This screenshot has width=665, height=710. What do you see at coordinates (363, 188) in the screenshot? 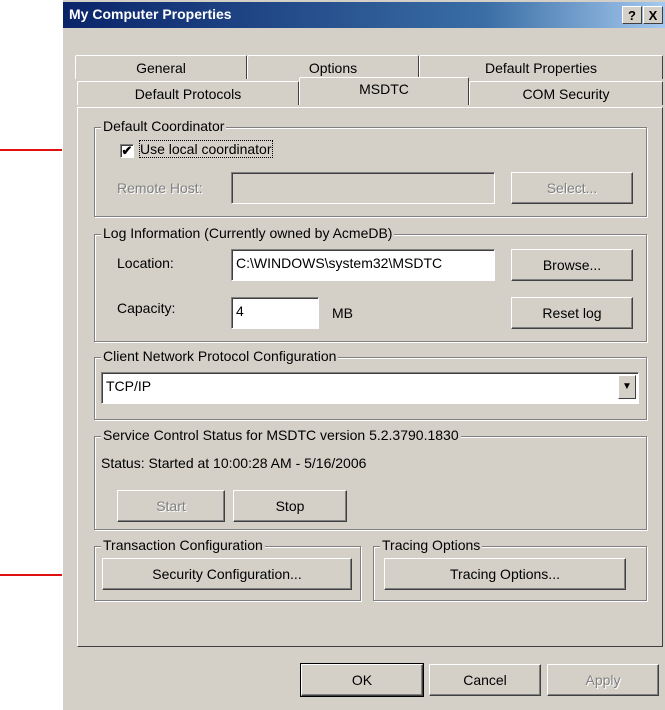
I see `remote-host-field` at bounding box center [363, 188].